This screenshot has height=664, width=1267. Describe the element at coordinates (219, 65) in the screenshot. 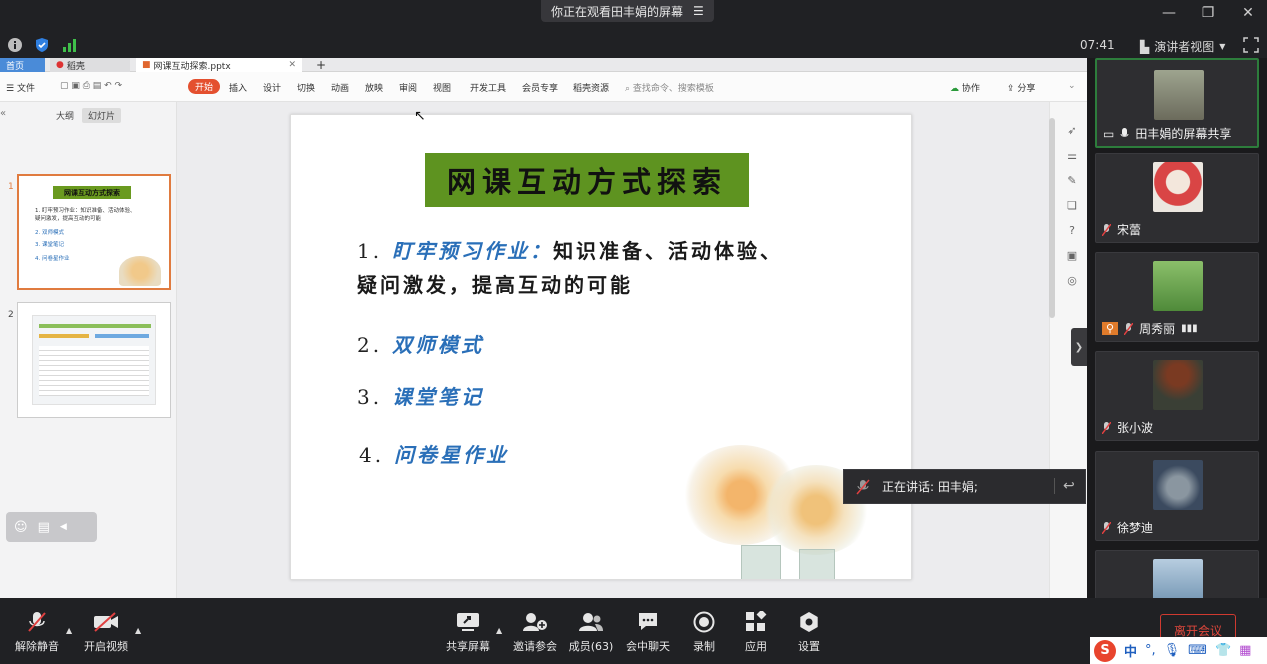

I see `tab-pptx-file: ■ 网课互动探索.pptx ✕` at that location.